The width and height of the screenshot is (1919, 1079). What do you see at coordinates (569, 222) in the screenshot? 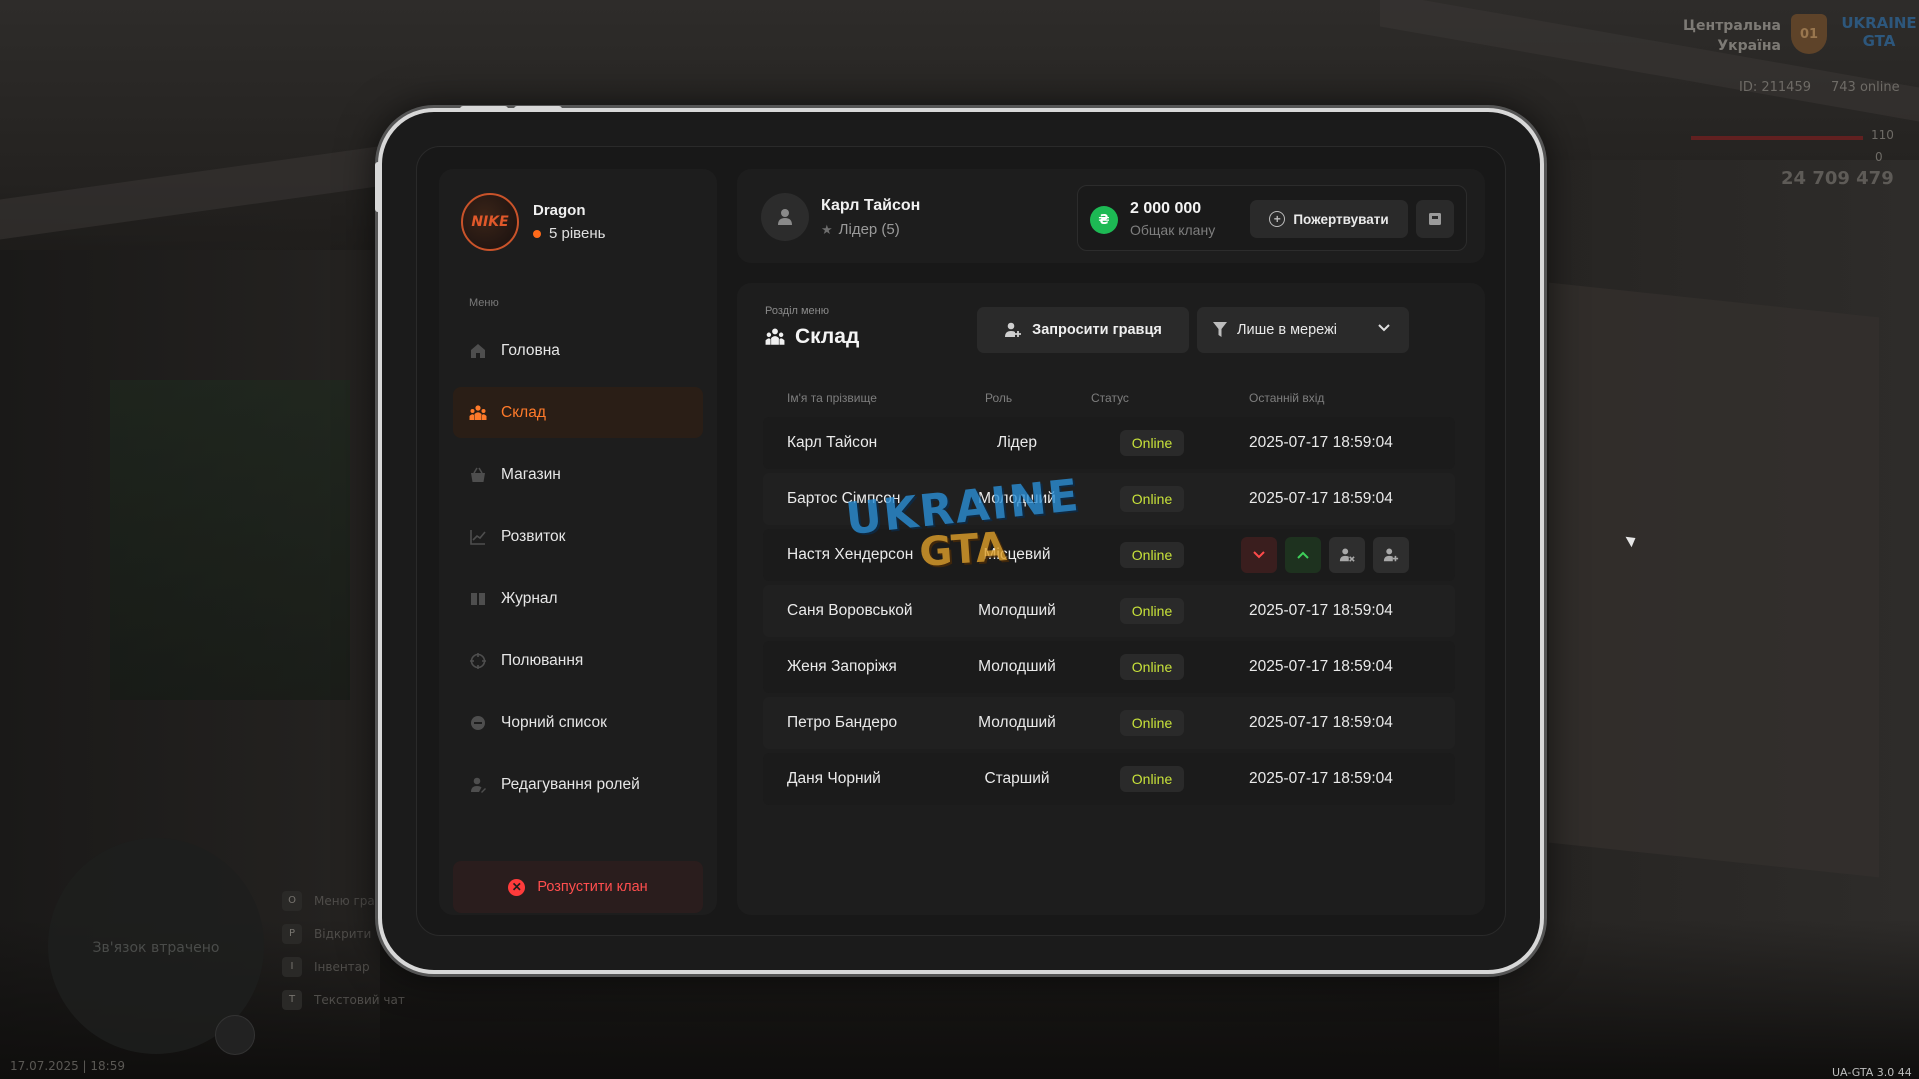
I see `clan-info: Dragon 5 рівень` at bounding box center [569, 222].